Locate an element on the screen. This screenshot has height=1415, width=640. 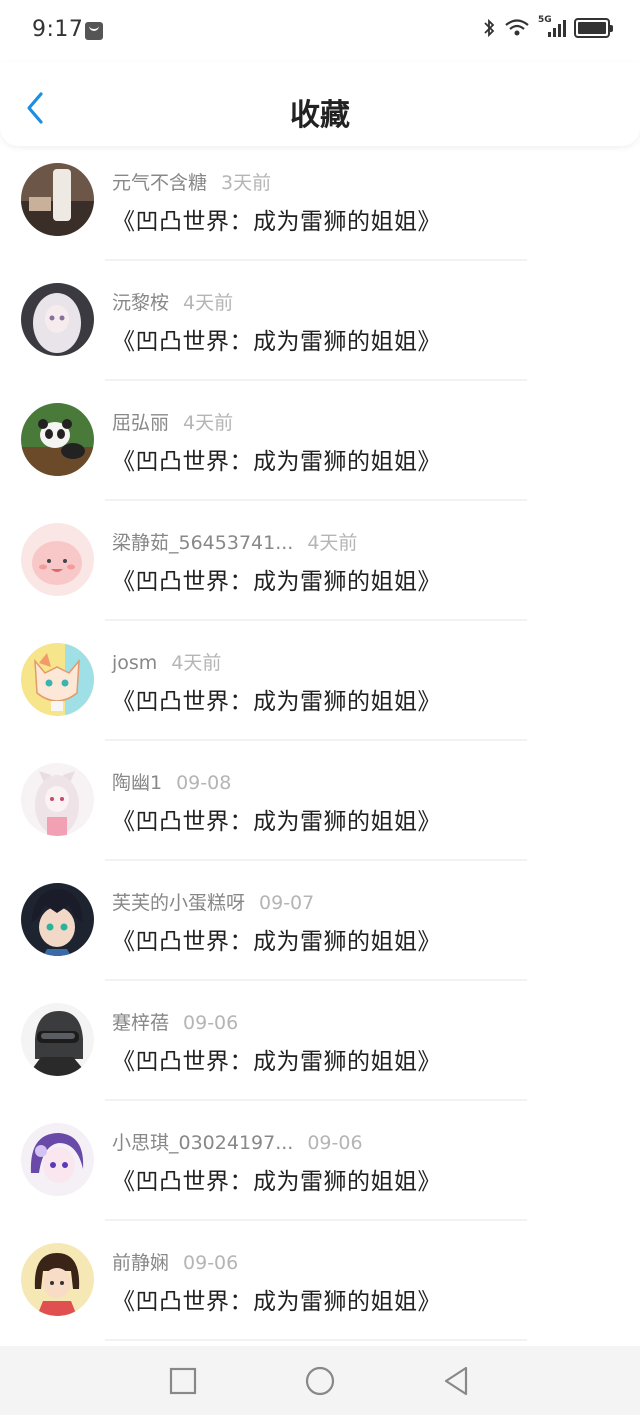
list-item: 梁静茹_56453741... 4天前 《凹凸世界：成为雷狮的姐姐》 is located at coordinates (320, 566).